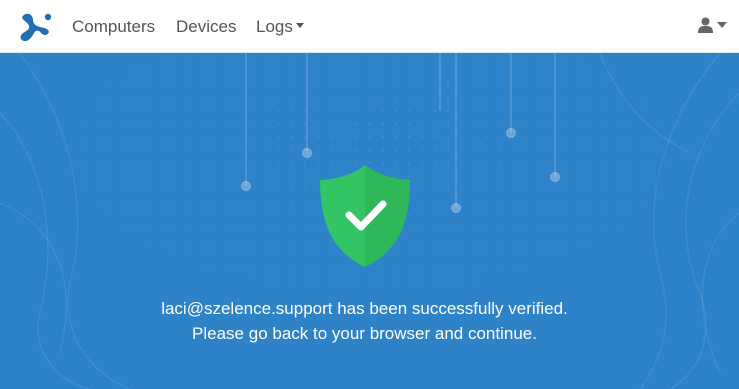 The height and width of the screenshot is (389, 739). I want to click on user-icon, so click(705, 25).